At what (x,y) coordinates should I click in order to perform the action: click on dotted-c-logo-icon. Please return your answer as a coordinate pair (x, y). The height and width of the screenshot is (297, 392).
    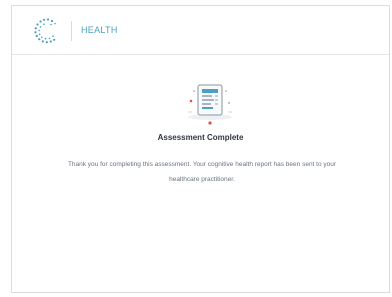
    Looking at the image, I should click on (46, 31).